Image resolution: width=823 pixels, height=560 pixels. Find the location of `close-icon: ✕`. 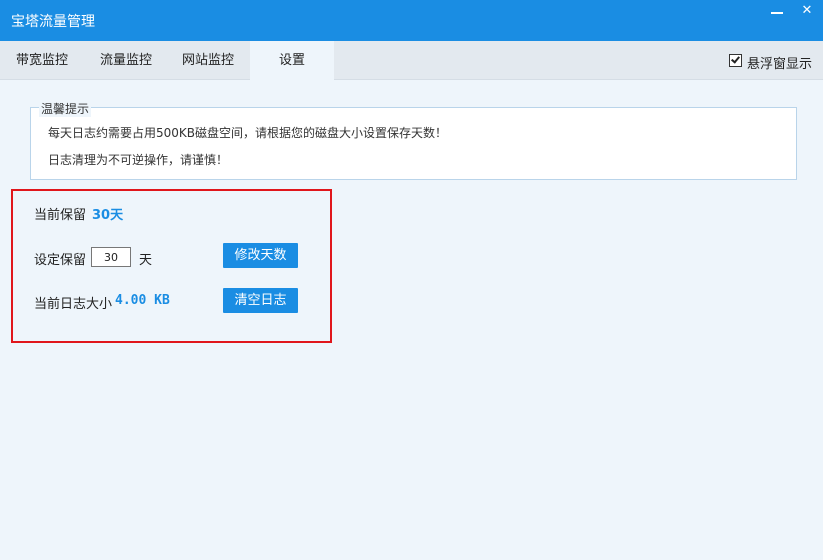

close-icon: ✕ is located at coordinates (807, 10).